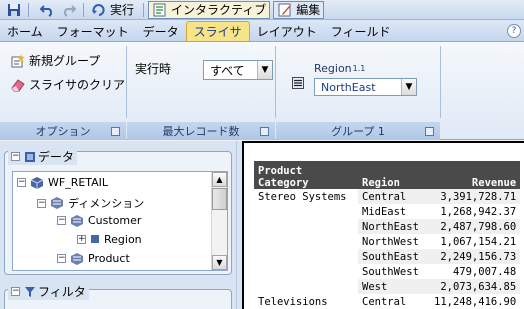 This screenshot has width=524, height=309. What do you see at coordinates (394, 256) in the screenshot?
I see `cell-region: SouthEast` at bounding box center [394, 256].